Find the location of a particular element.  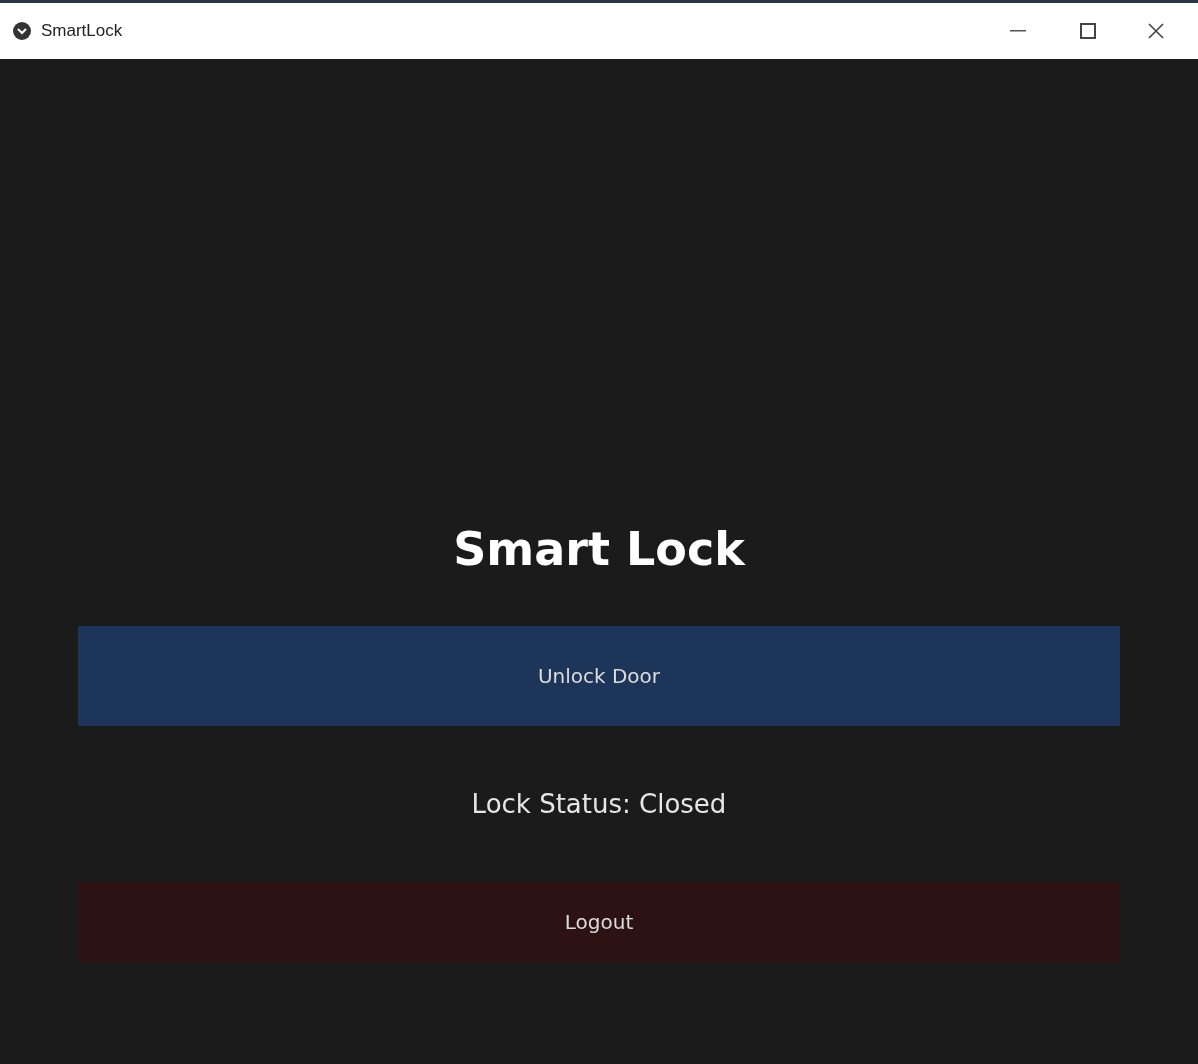

logout-button: Logout is located at coordinates (599, 922).